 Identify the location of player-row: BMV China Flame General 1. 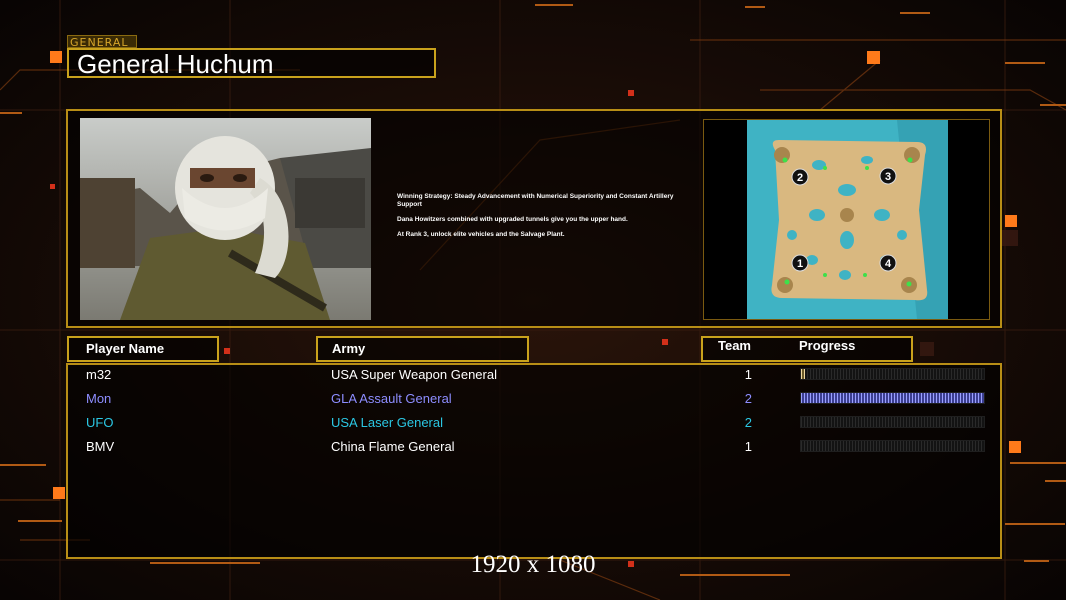
(533, 447).